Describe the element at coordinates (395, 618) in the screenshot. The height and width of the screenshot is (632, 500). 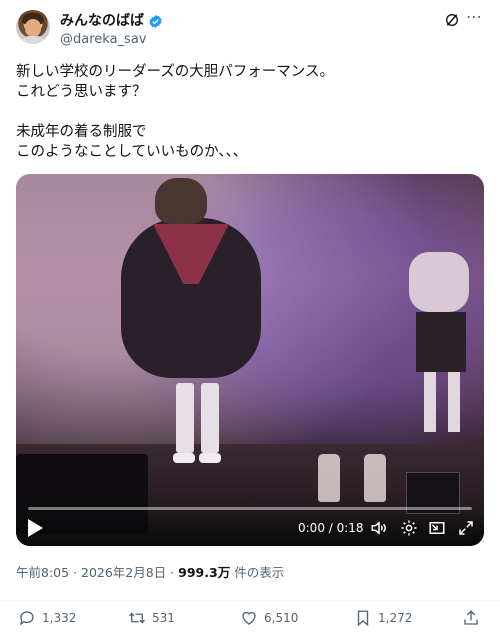
I see `bookmark-count: 1,272` at that location.